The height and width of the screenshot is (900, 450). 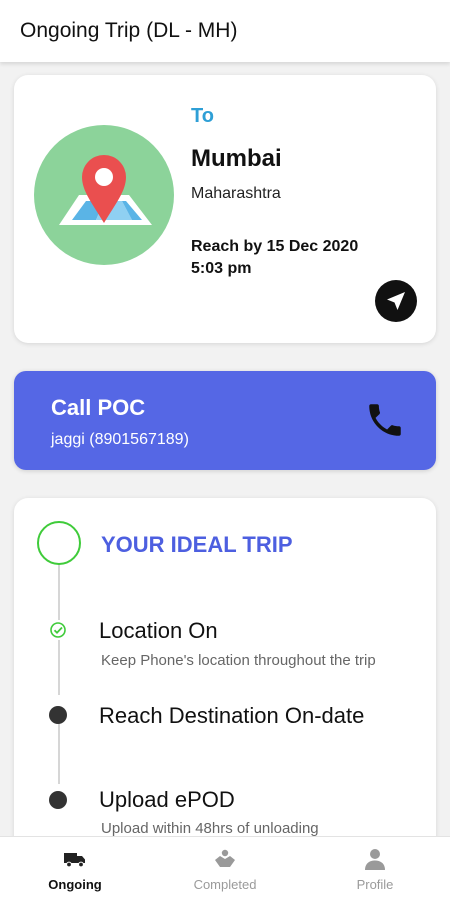 I want to click on nav-item-profile: Profile, so click(x=375, y=868).